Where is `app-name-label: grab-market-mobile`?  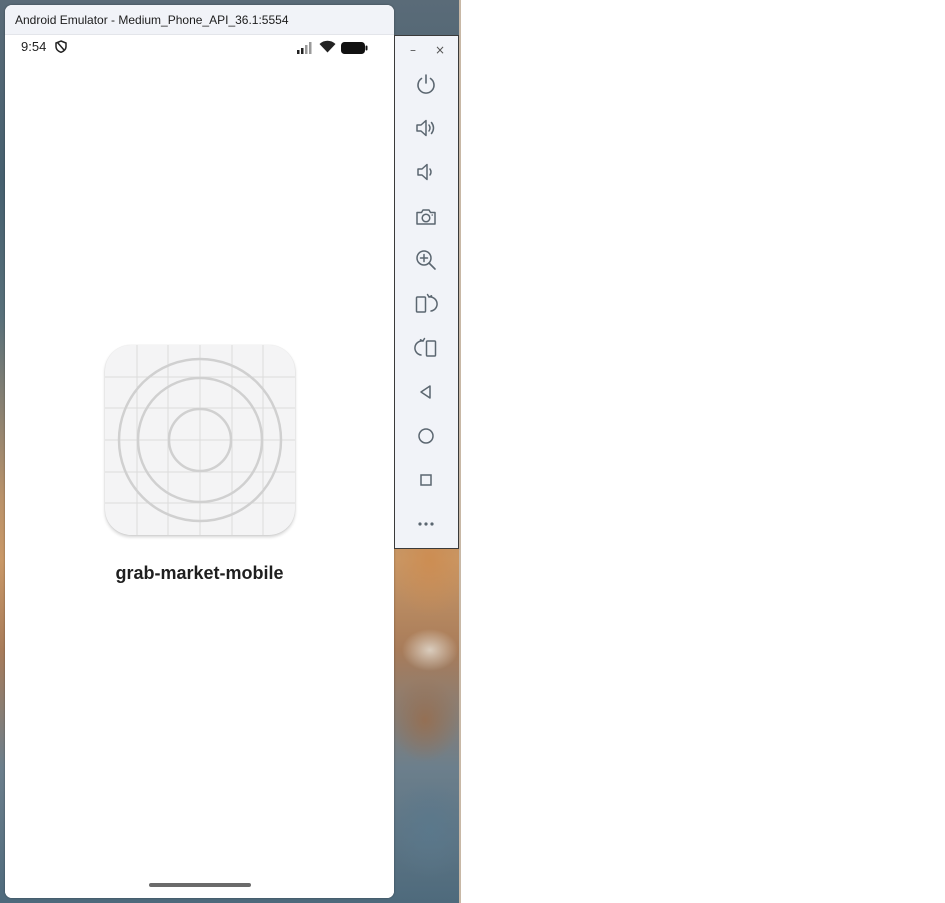
app-name-label: grab-market-mobile is located at coordinates (199, 573).